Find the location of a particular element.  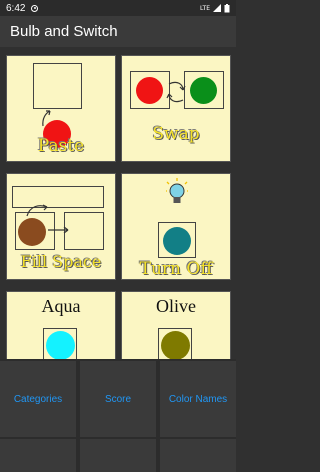

notification-icon is located at coordinates (35, 8).